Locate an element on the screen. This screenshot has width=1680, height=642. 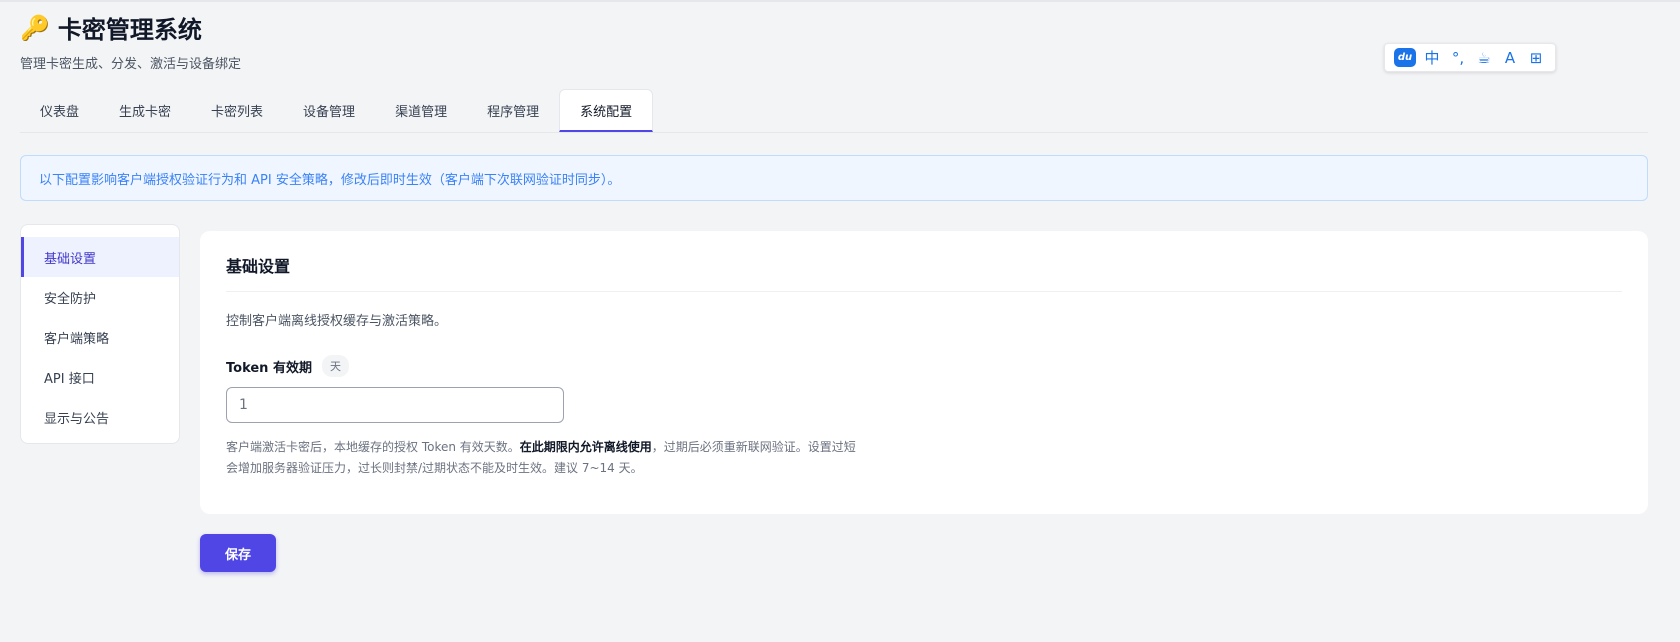
sidebar-item-display-notice: 显示与公告 is located at coordinates (100, 417).